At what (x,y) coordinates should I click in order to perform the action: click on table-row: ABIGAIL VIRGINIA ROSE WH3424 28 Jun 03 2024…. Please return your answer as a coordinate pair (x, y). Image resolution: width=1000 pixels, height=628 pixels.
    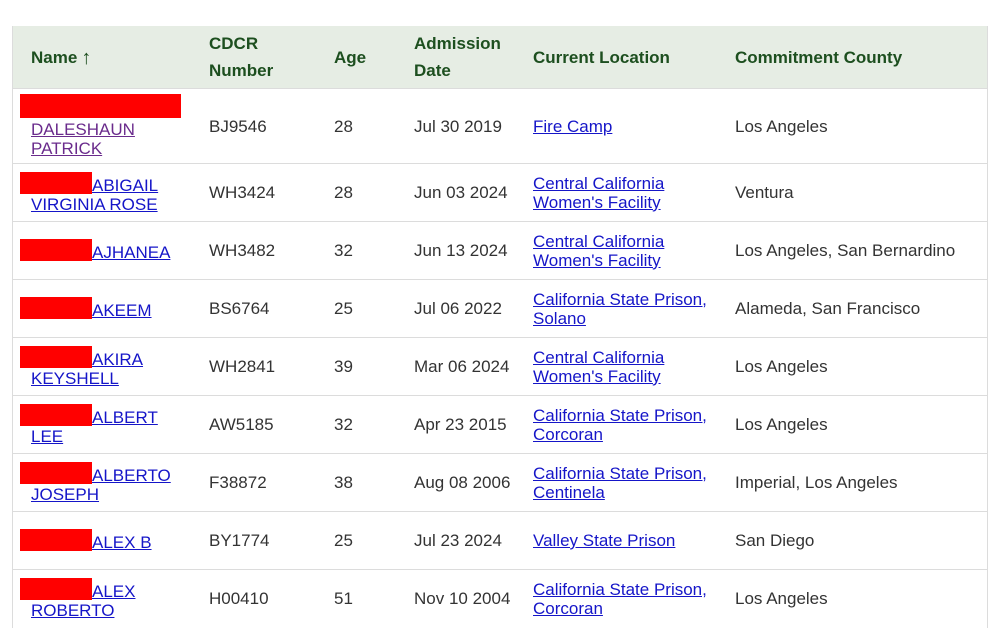
    Looking at the image, I should click on (500, 192).